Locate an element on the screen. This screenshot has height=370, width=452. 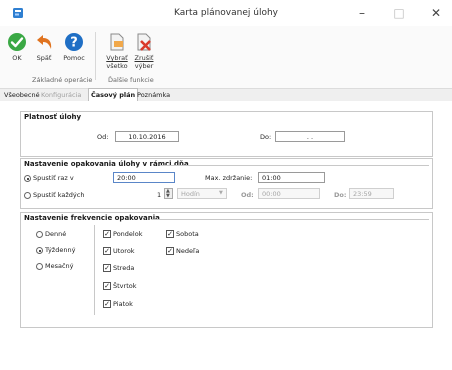
validity-section: Platnosť úlohy Od: 10.10.2016 Do: . . is located at coordinates (226, 134).